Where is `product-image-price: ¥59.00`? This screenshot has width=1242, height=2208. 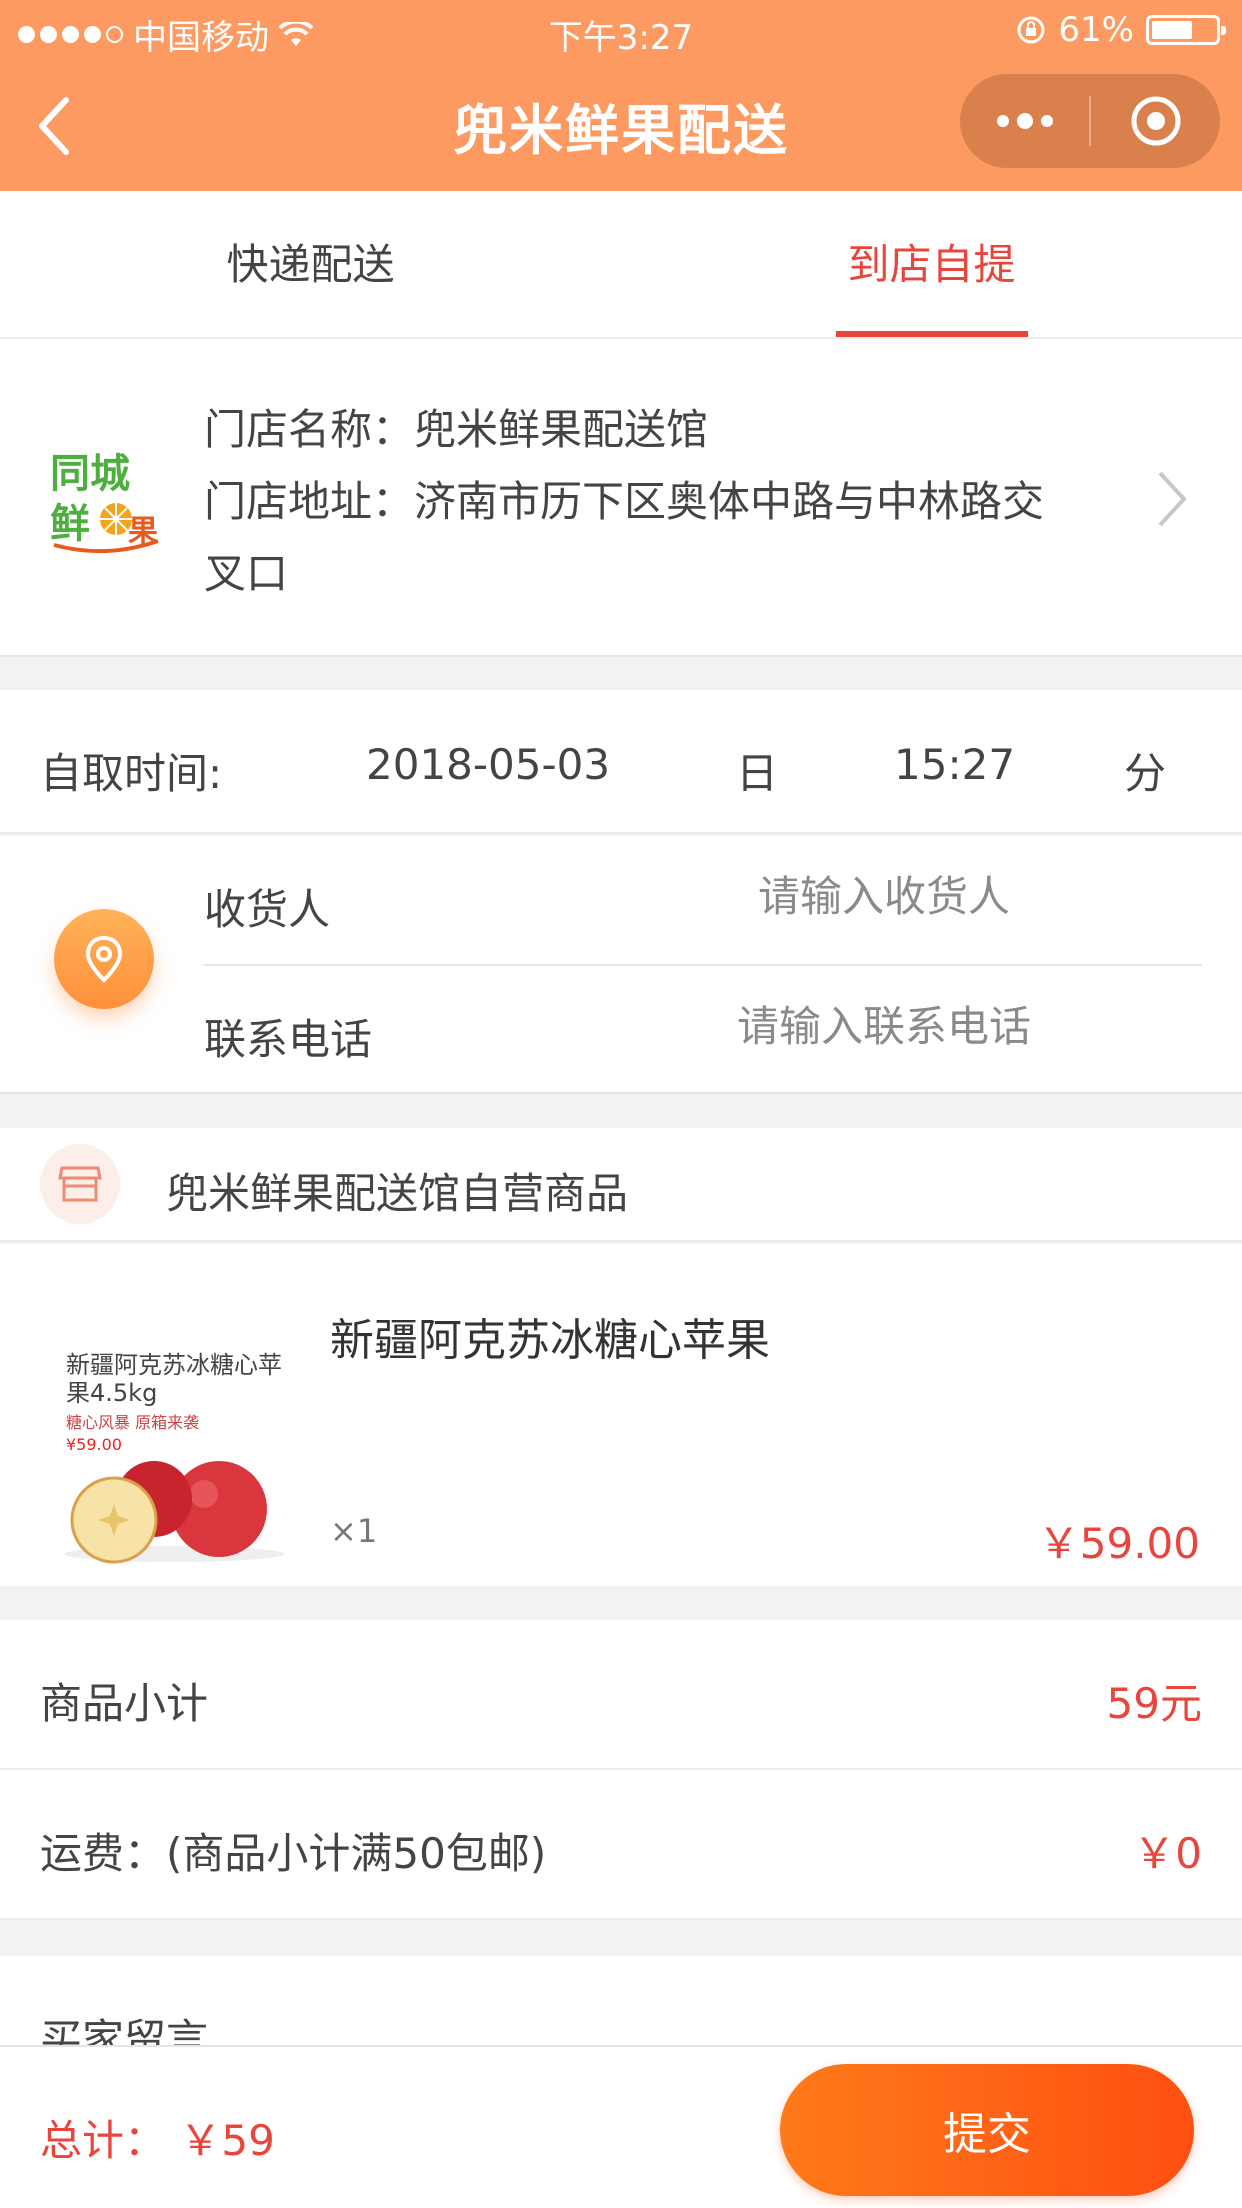
product-image-price: ¥59.00 is located at coordinates (94, 1444).